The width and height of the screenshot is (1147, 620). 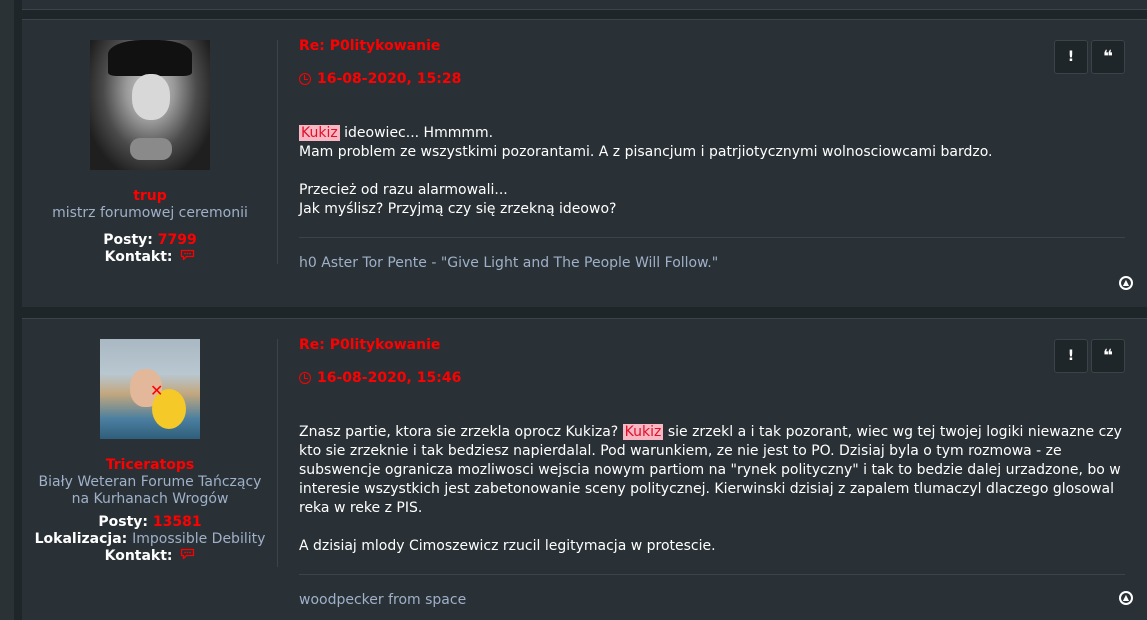 What do you see at coordinates (712, 378) in the screenshot?
I see `post-date: 16-08-2020, 15:46` at bounding box center [712, 378].